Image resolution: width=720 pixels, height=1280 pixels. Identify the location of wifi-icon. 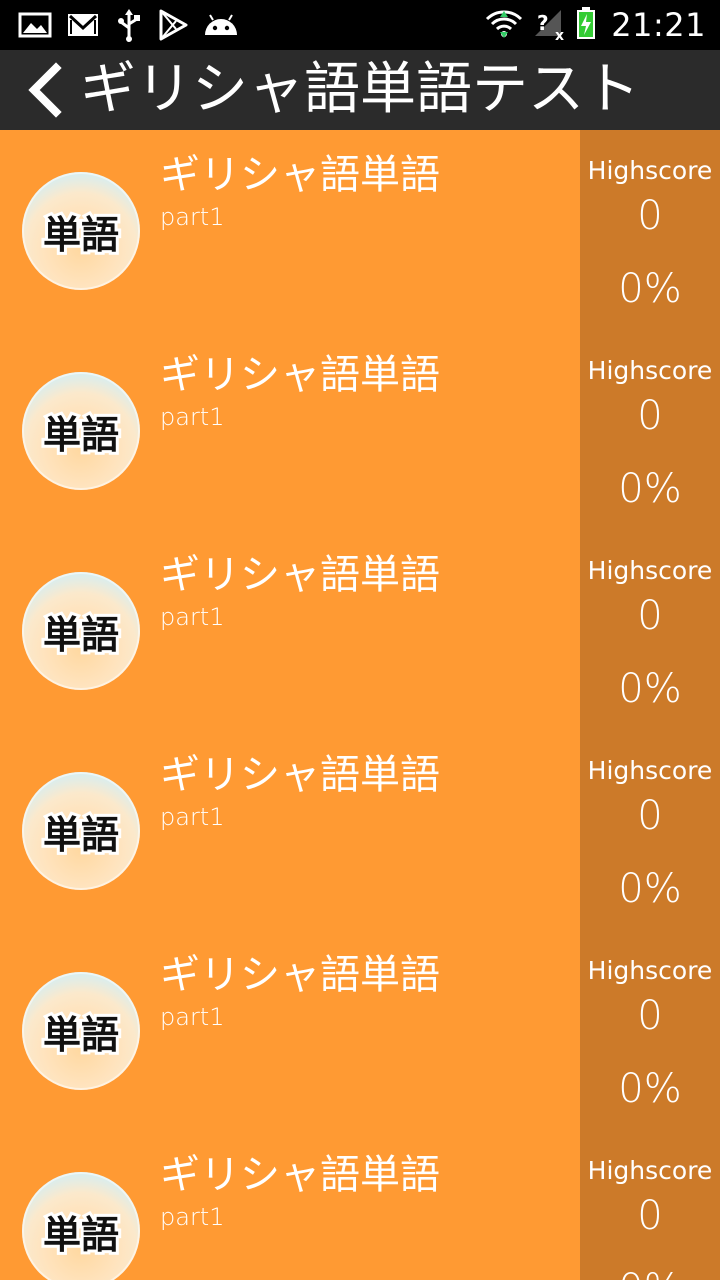
(504, 25).